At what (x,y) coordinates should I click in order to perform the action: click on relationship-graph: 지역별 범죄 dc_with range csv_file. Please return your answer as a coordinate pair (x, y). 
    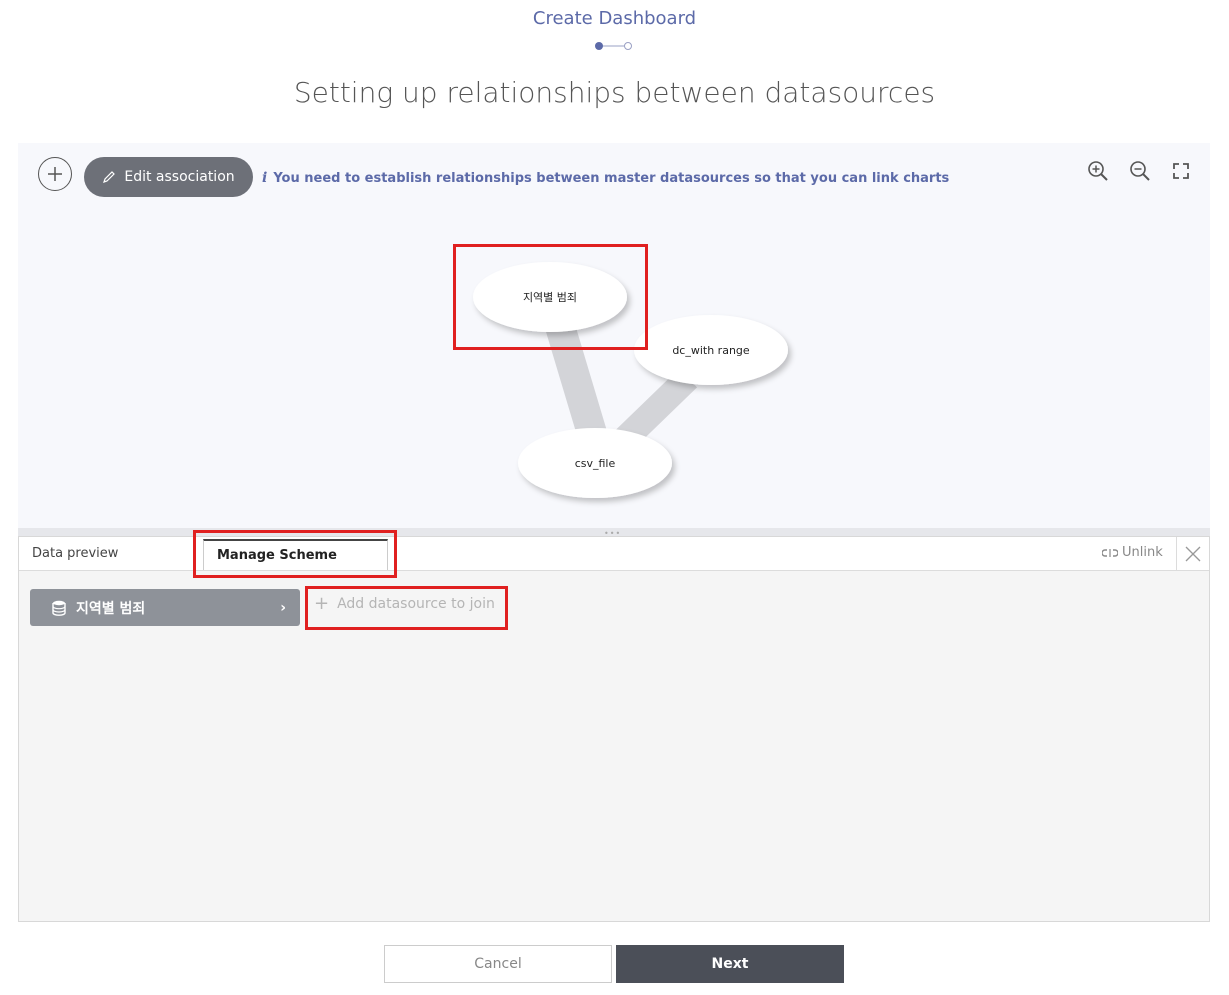
    Looking at the image, I should click on (630, 380).